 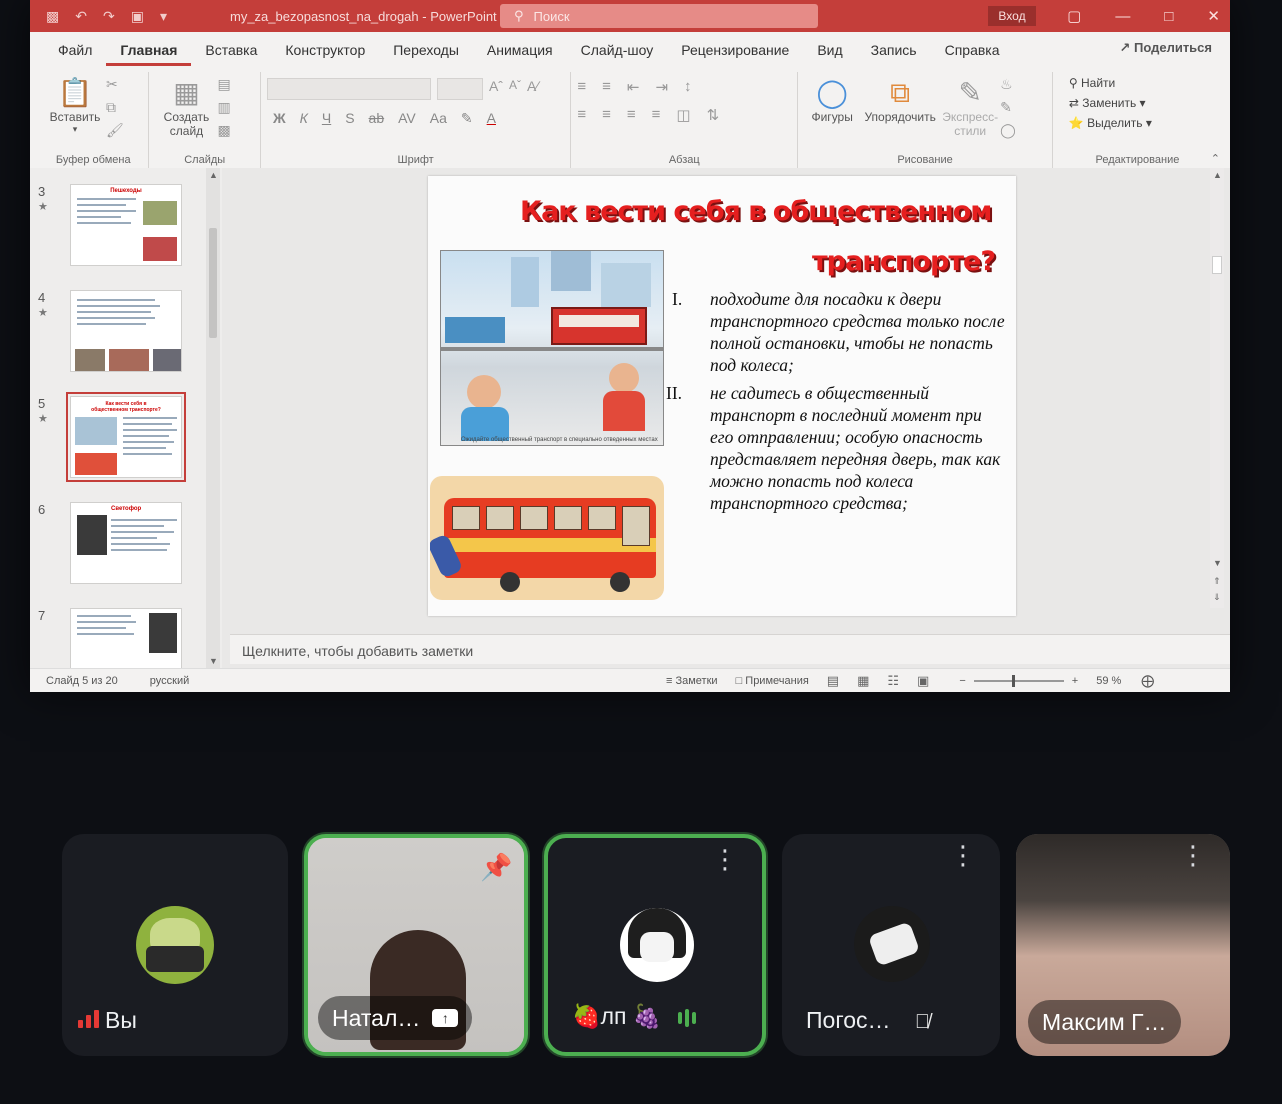 I want to click on slideshow-view-icon: ▣, so click(x=923, y=681).